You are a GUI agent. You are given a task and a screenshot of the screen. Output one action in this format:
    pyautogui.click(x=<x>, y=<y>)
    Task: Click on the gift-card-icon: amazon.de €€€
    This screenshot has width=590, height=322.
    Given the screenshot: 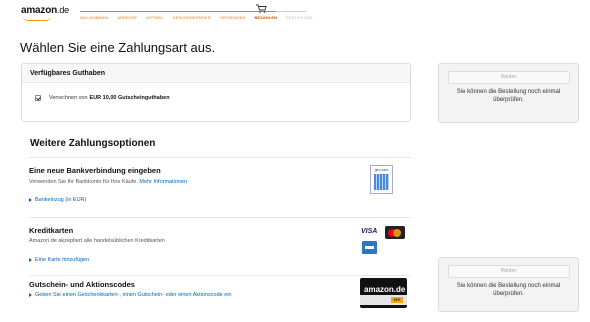 What is the action you would take?
    pyautogui.click(x=383, y=293)
    